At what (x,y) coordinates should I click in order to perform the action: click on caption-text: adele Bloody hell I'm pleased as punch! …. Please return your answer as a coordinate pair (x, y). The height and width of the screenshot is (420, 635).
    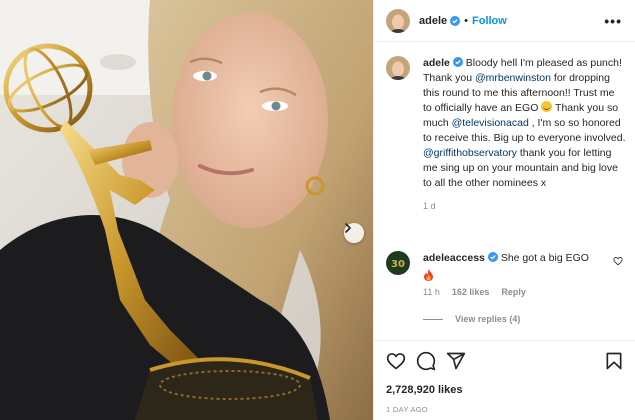
    Looking at the image, I should click on (524, 135).